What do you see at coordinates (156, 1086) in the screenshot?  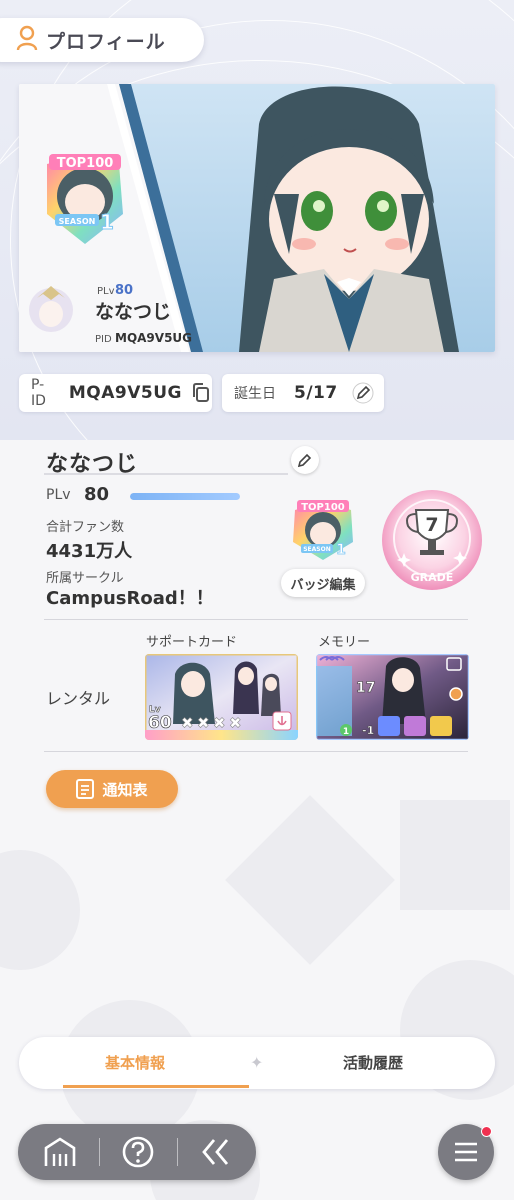 I see `active-tab-indicator` at bounding box center [156, 1086].